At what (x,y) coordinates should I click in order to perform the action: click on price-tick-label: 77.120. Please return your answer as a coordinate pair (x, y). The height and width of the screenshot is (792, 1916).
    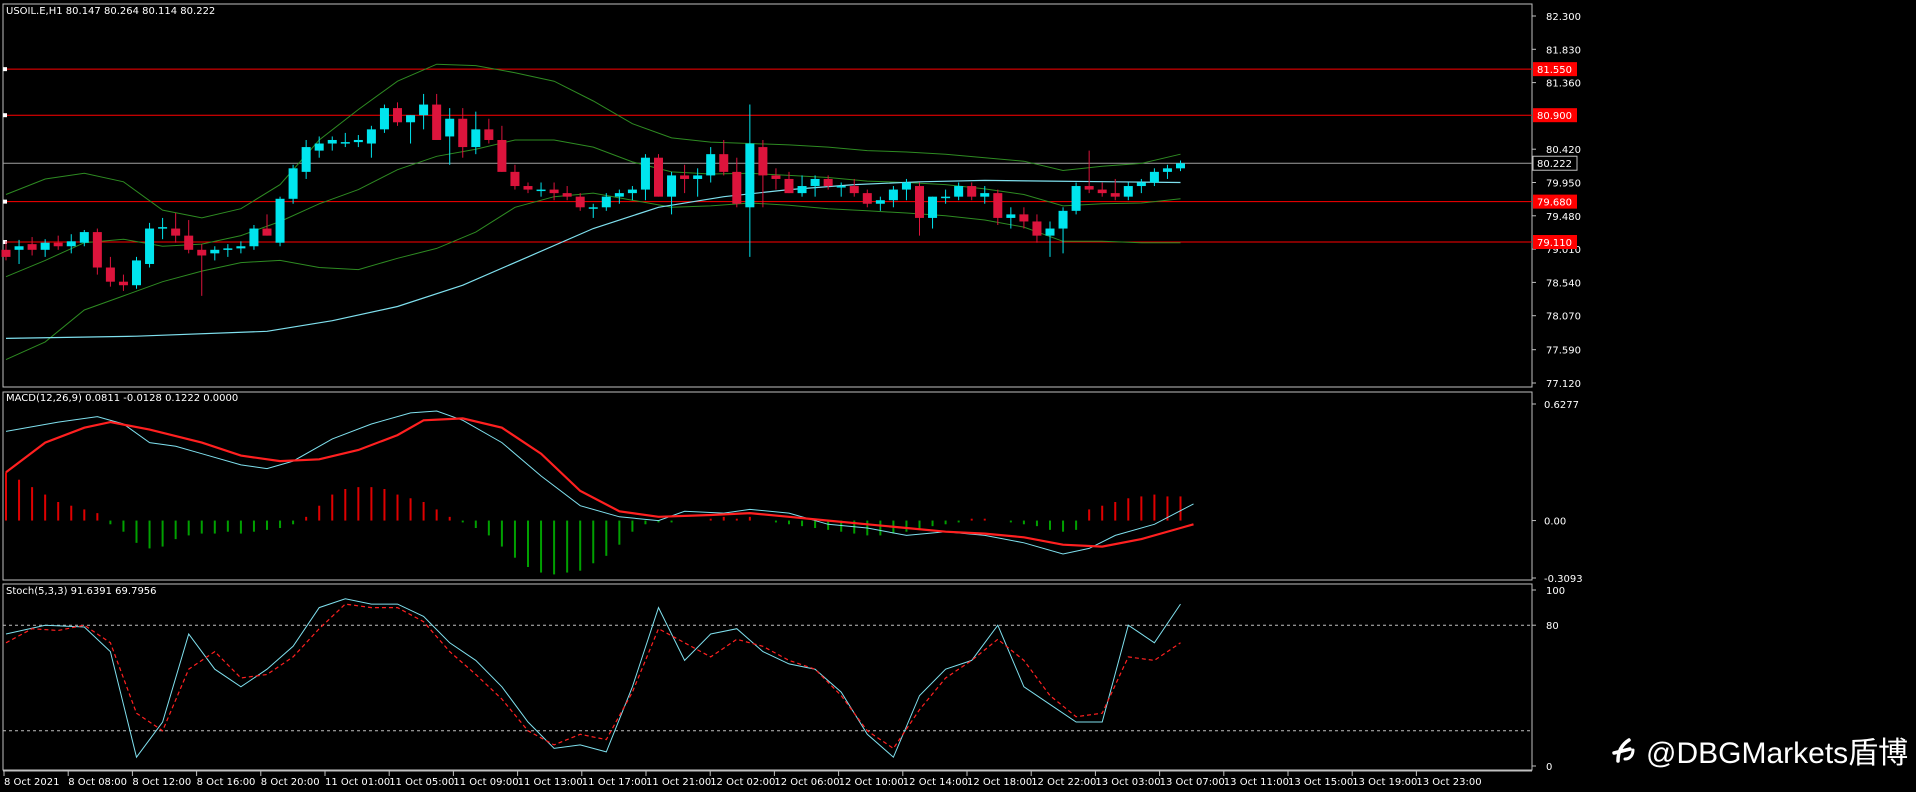
    Looking at the image, I should click on (1563, 384).